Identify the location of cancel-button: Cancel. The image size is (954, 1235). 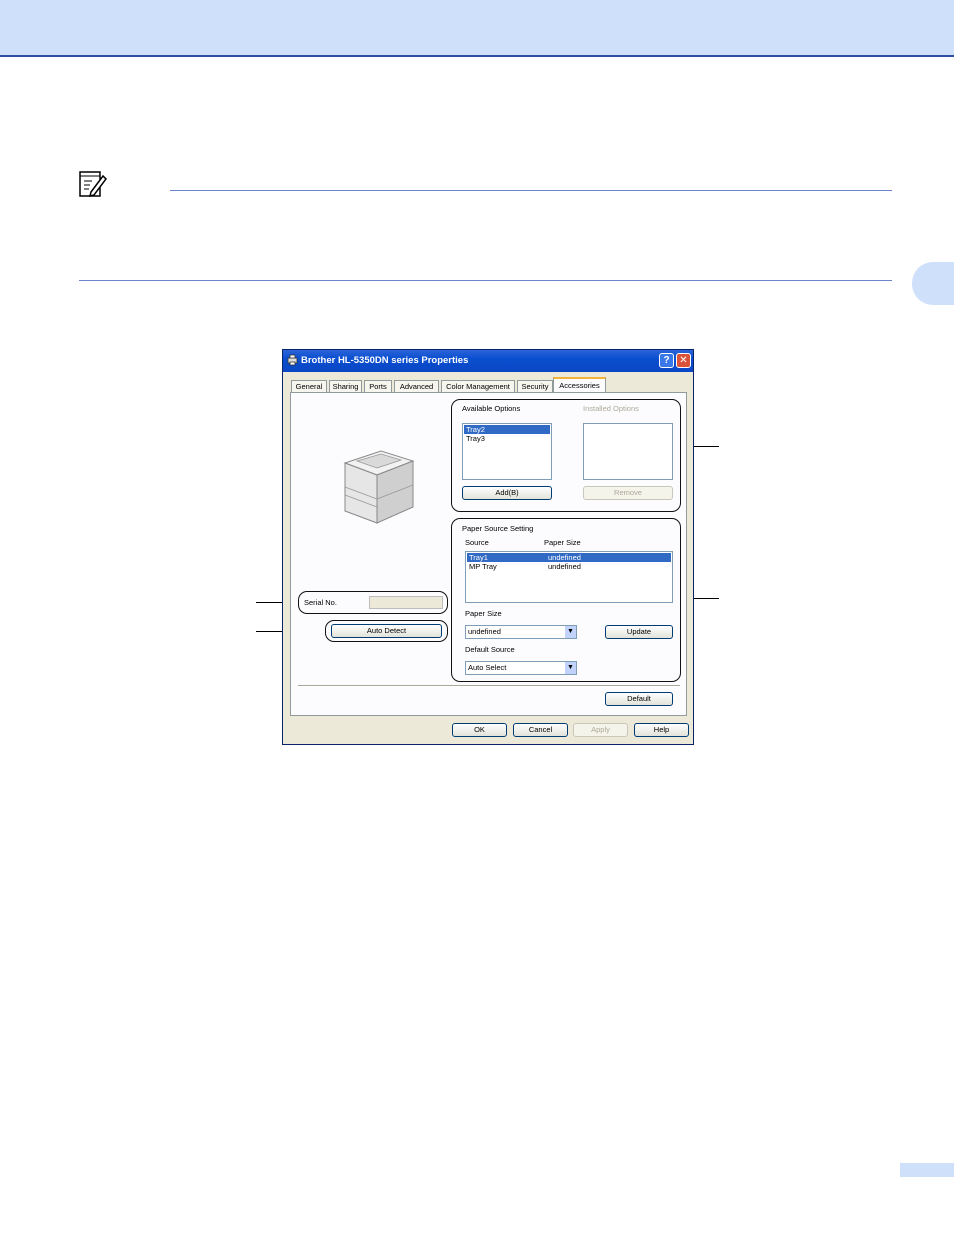
(540, 730).